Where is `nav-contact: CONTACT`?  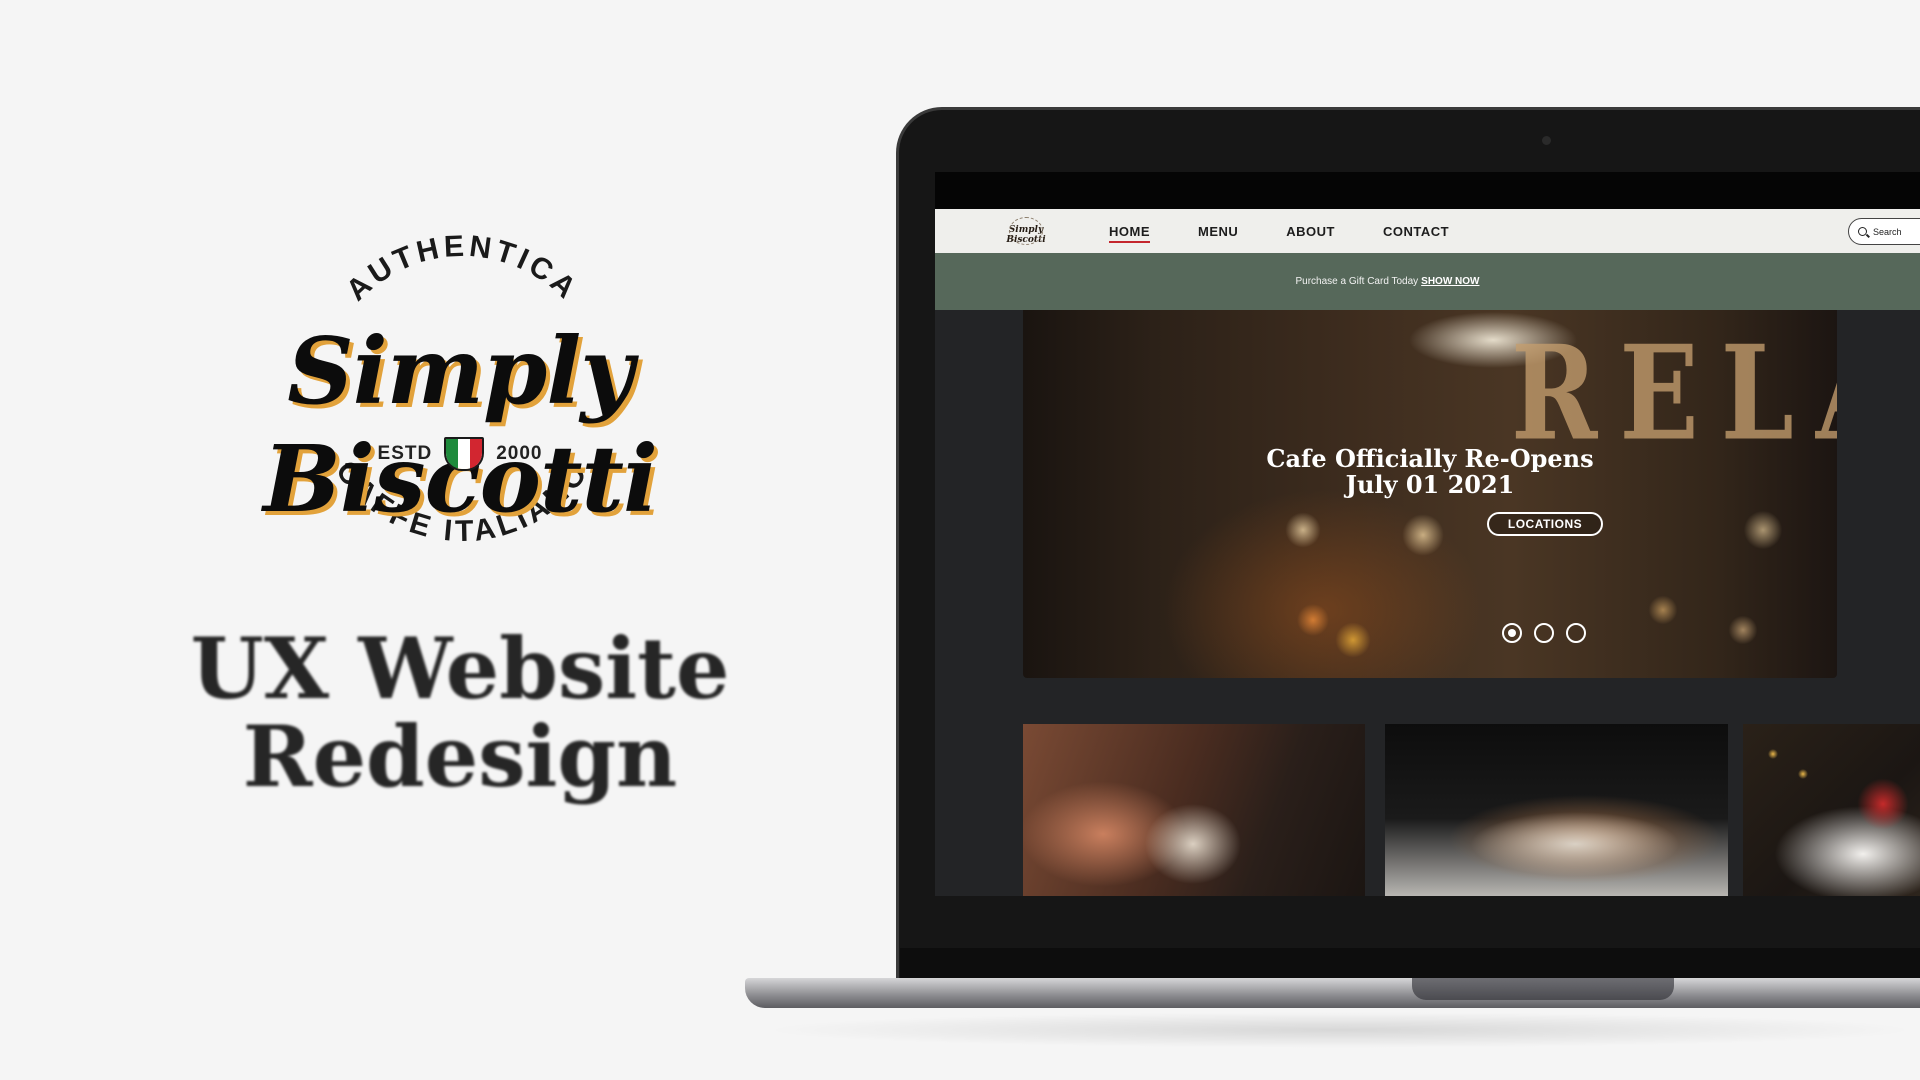
nav-contact: CONTACT is located at coordinates (1416, 231).